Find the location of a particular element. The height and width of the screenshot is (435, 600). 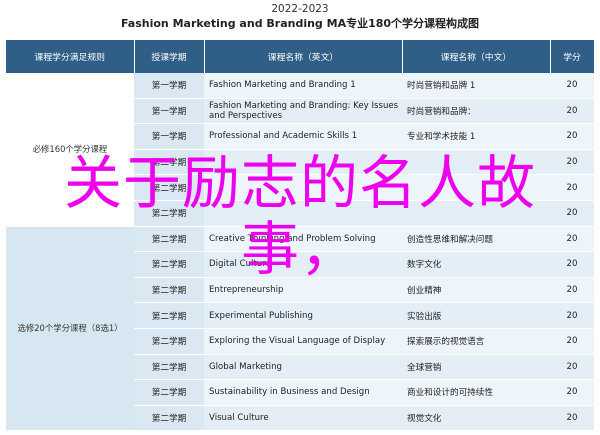

course-name-en: Experimental Publishing is located at coordinates (303, 315).